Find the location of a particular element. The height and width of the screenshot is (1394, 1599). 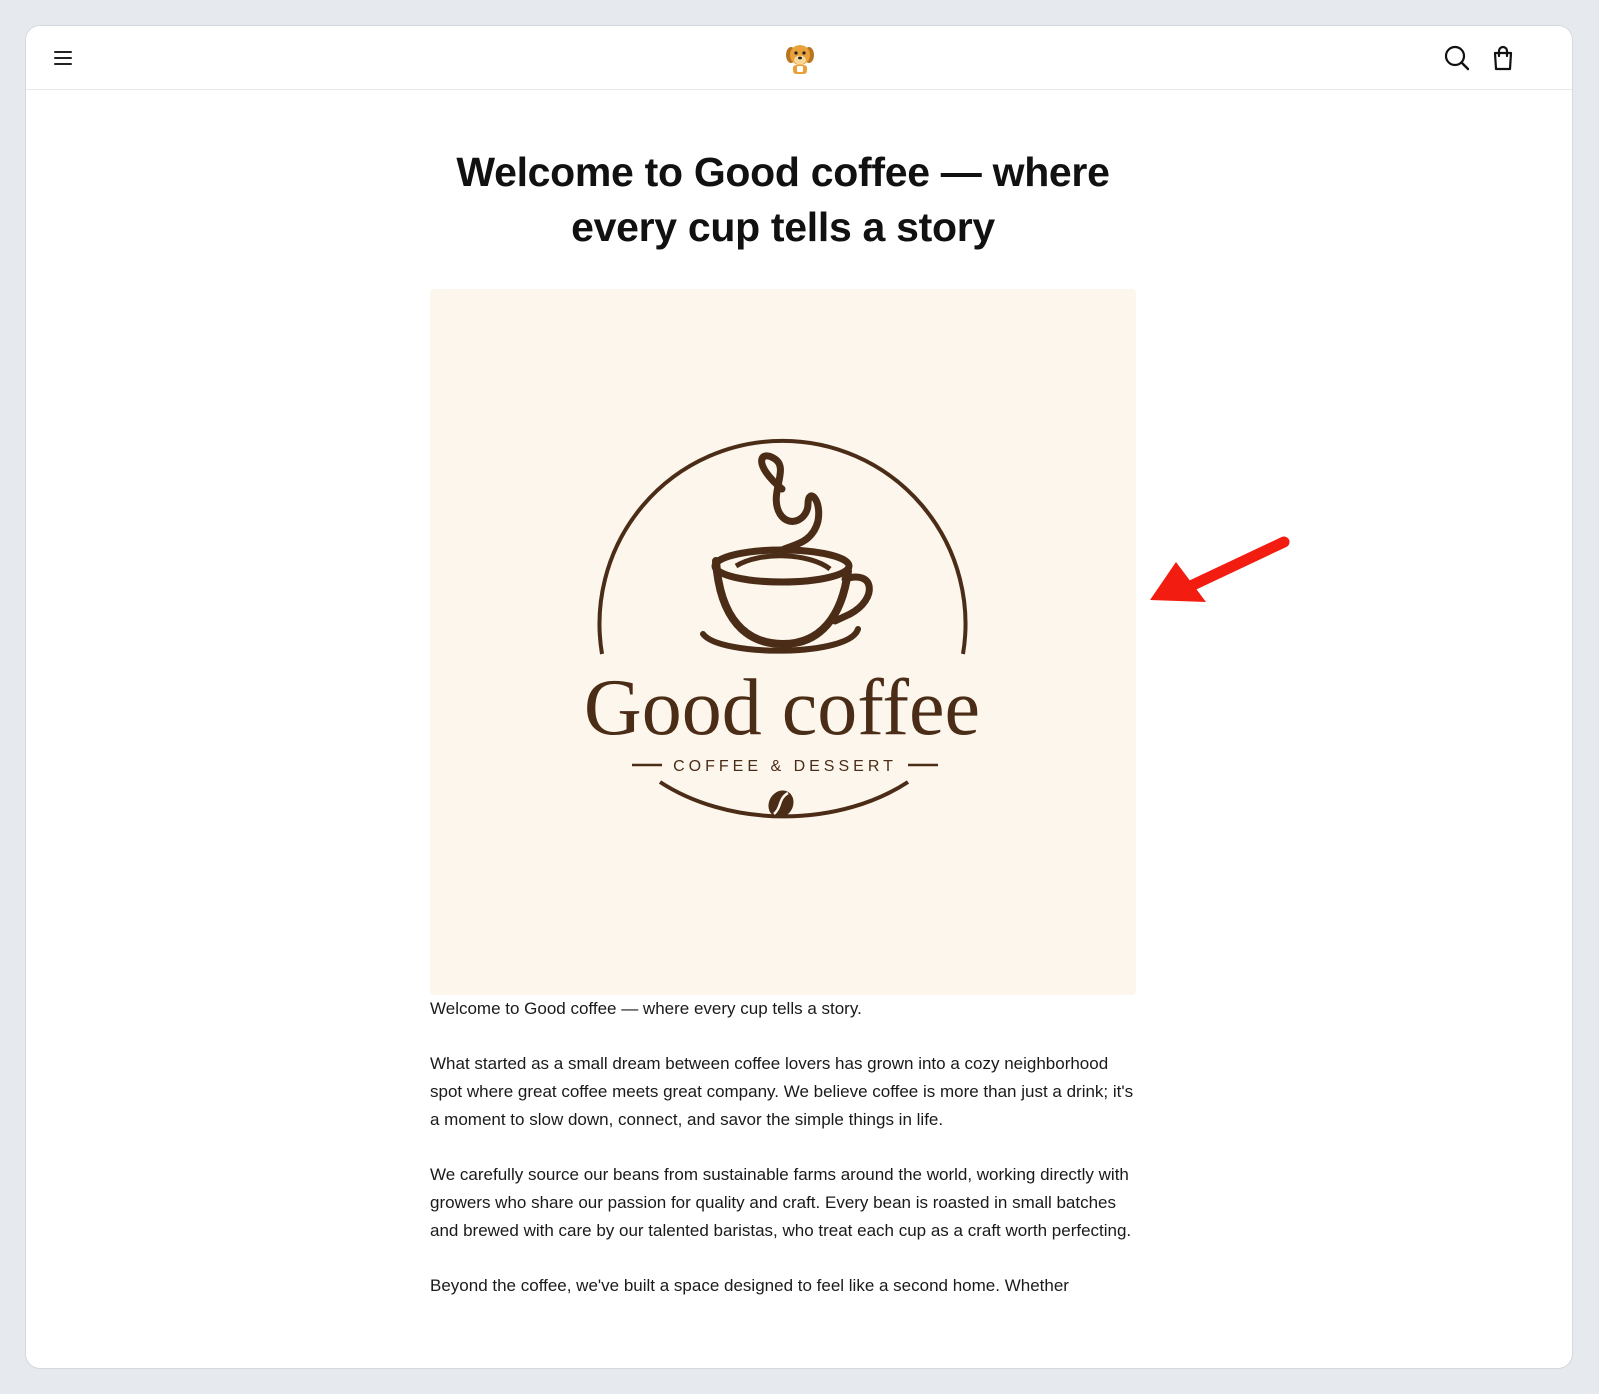

dog-mascot-logo is located at coordinates (800, 58).